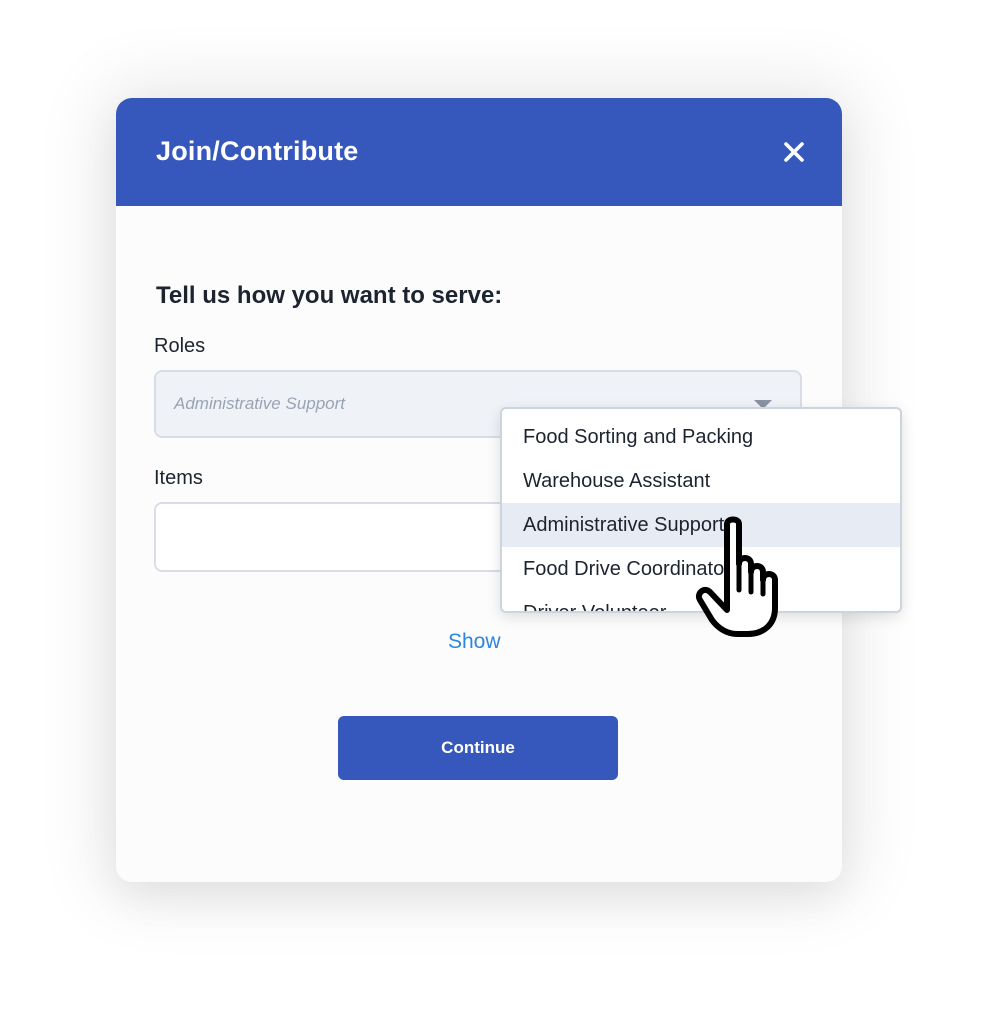  What do you see at coordinates (701, 525) in the screenshot?
I see `dropdown-option-administrative-support: Administrative Support` at bounding box center [701, 525].